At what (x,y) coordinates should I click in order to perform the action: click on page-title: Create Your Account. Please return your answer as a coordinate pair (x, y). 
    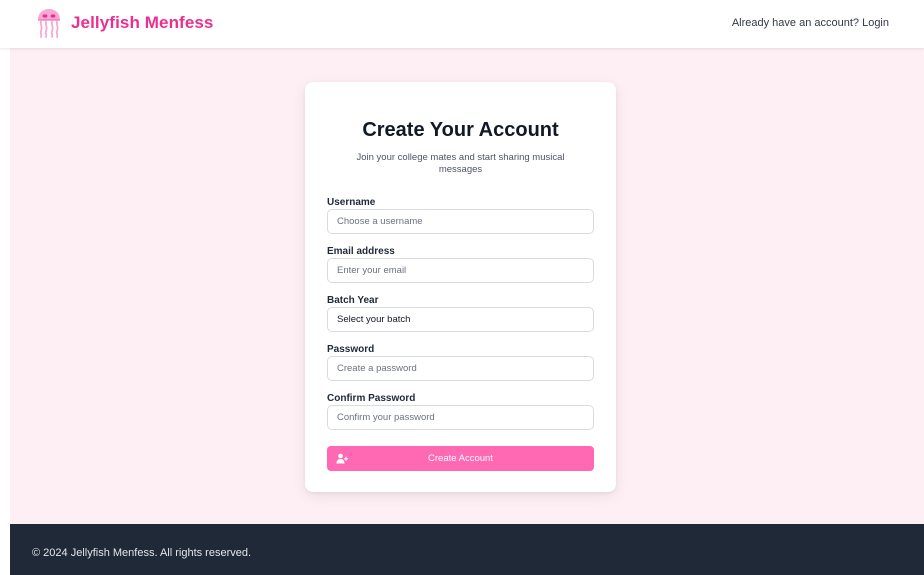
    Looking at the image, I should click on (460, 130).